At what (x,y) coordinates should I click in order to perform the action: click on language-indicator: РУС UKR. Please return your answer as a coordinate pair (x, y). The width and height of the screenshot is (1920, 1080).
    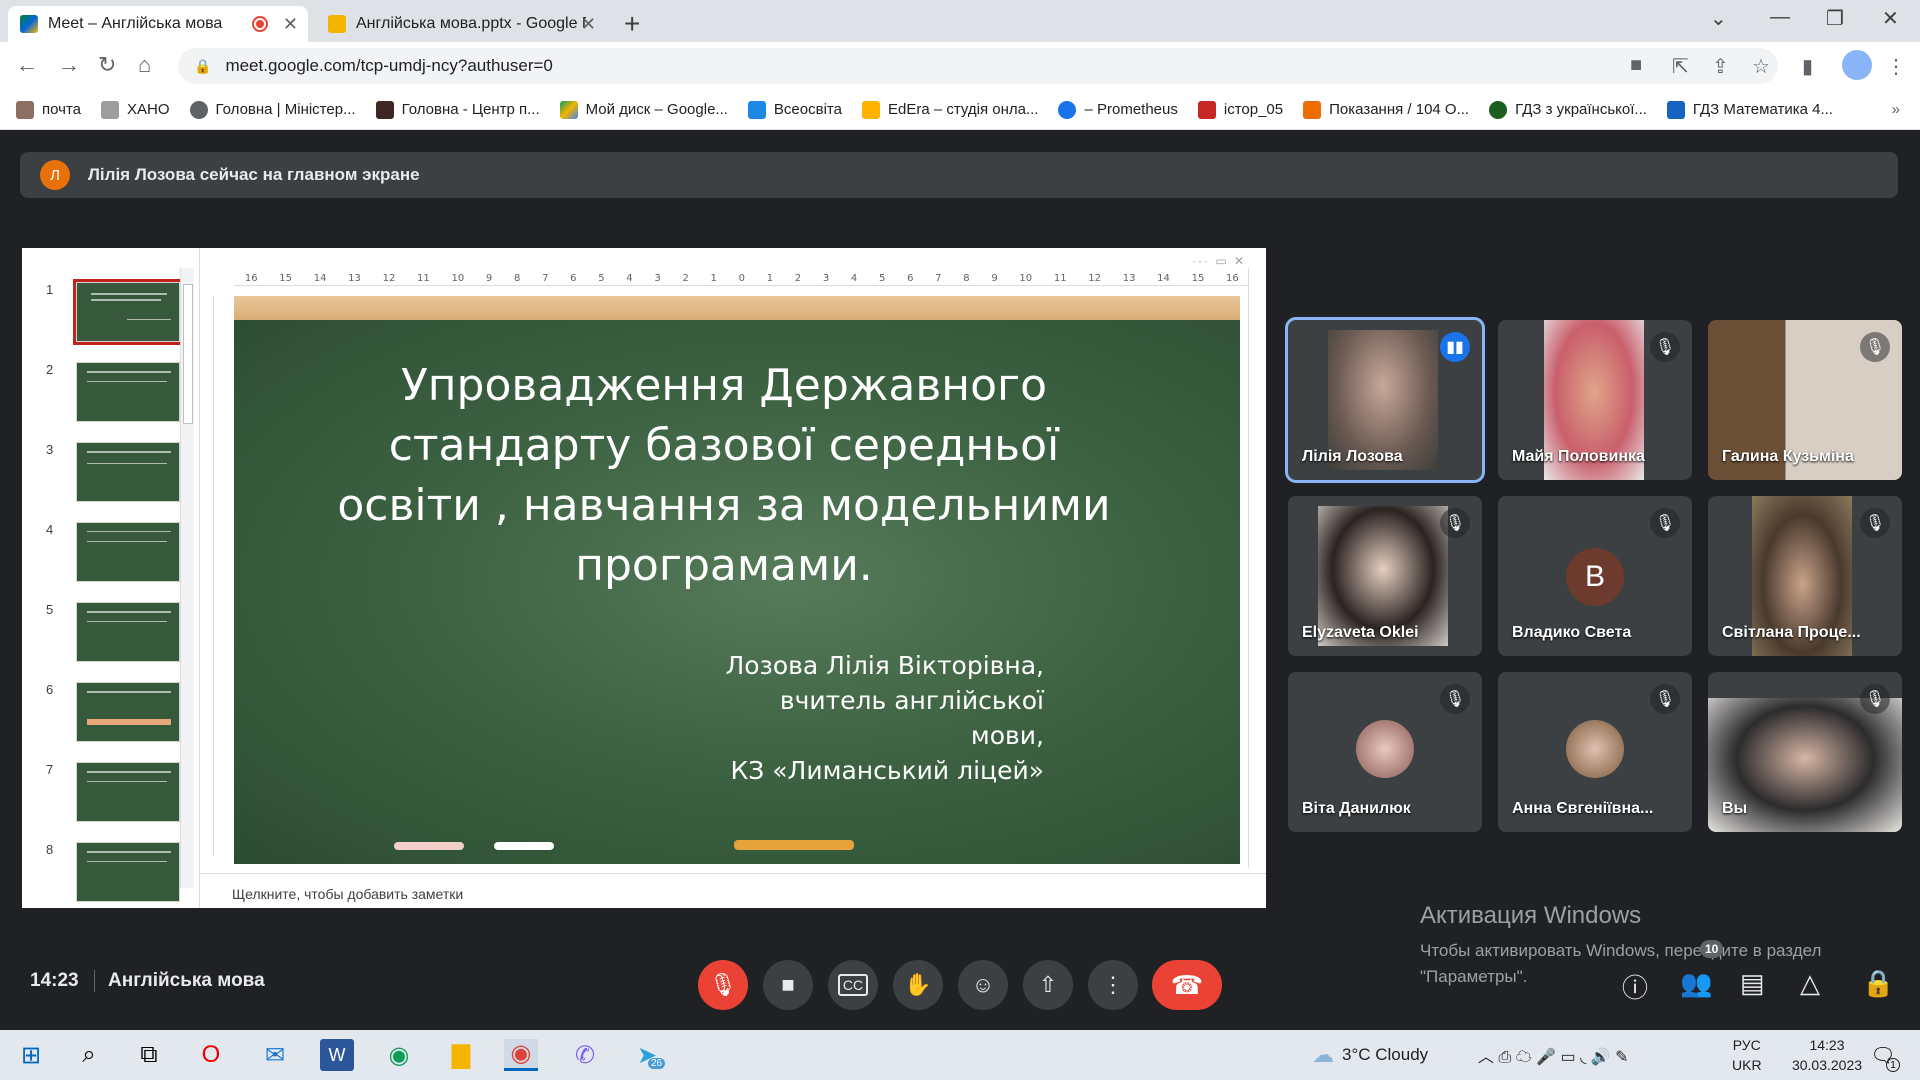
    Looking at the image, I should click on (1747, 1055).